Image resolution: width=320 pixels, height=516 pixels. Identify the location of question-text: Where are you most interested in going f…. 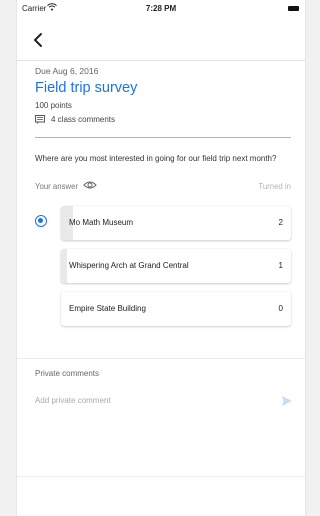
(156, 158).